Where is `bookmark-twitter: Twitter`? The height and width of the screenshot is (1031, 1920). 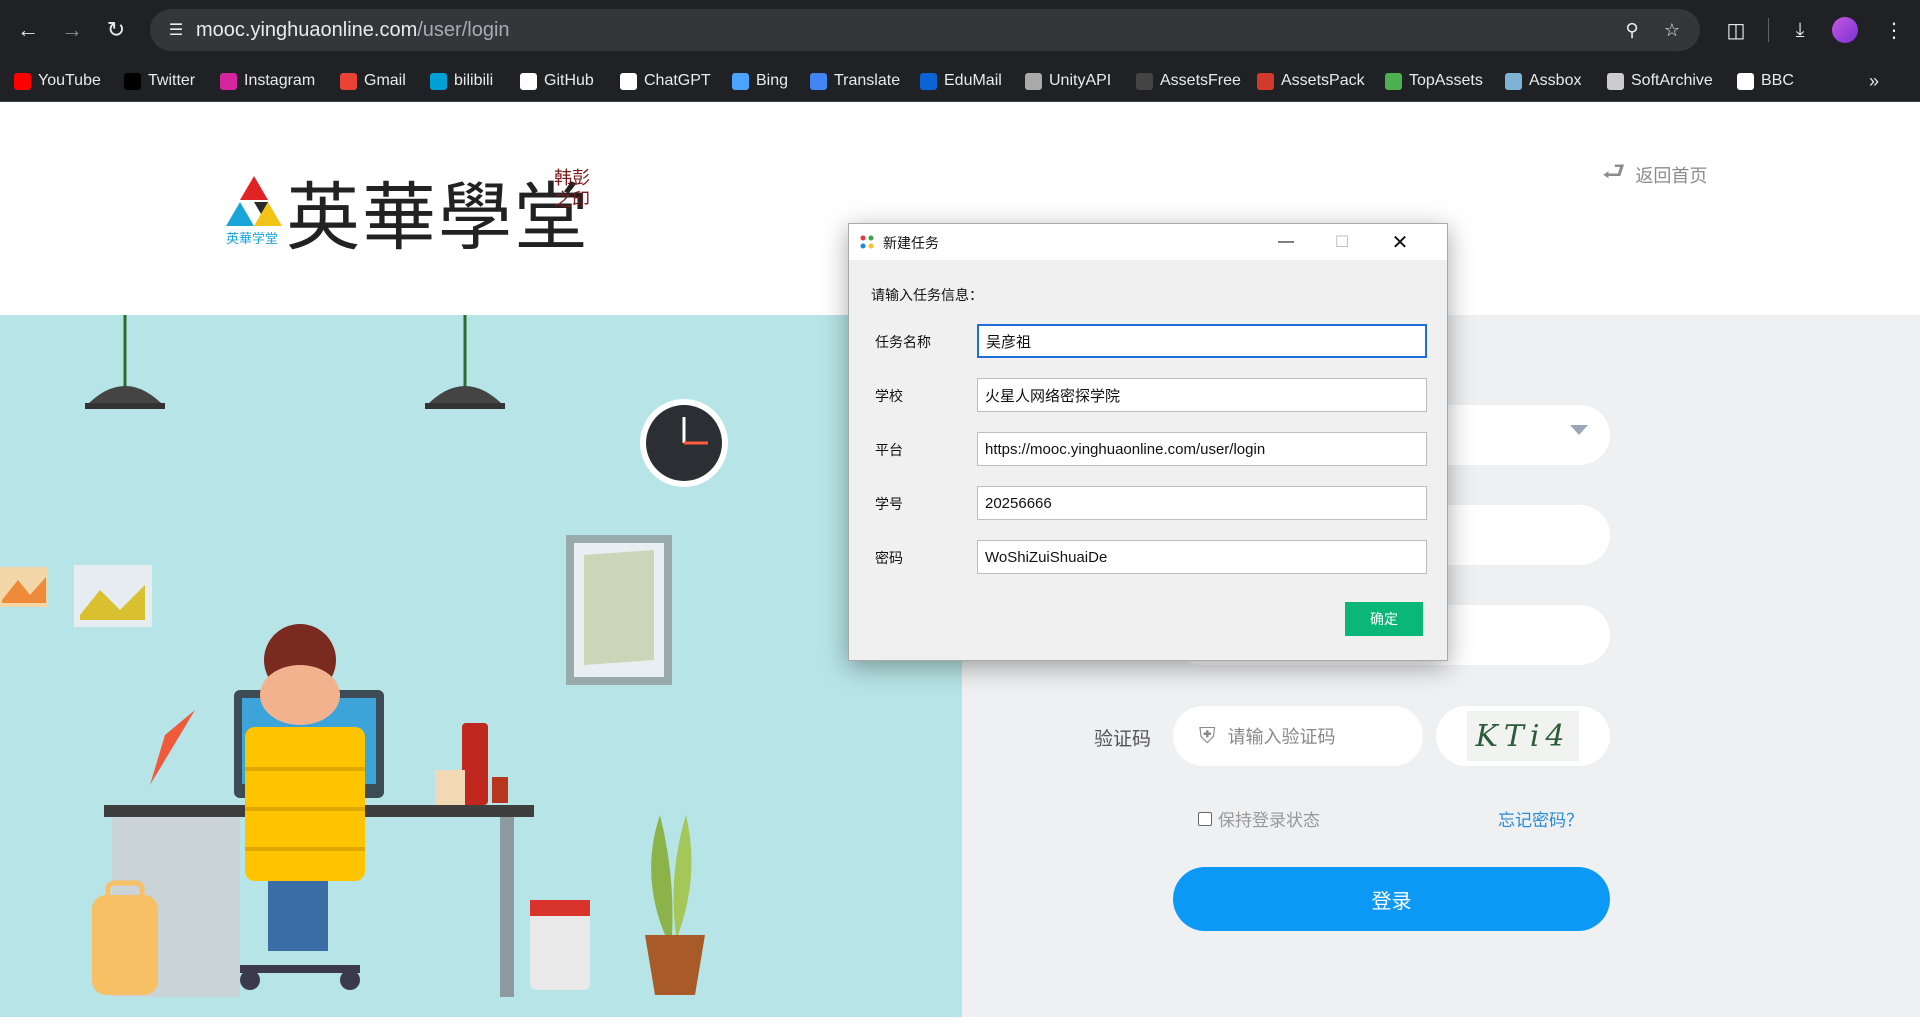 bookmark-twitter: Twitter is located at coordinates (159, 81).